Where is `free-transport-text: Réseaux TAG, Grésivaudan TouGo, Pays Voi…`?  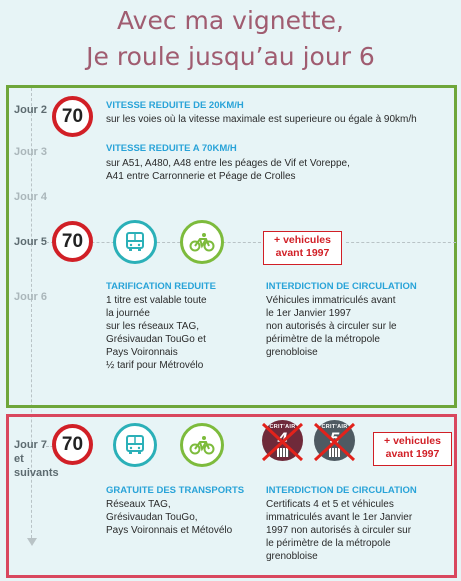 free-transport-text: Réseaux TAG, Grésivaudan TouGo, Pays Voi… is located at coordinates (169, 517).